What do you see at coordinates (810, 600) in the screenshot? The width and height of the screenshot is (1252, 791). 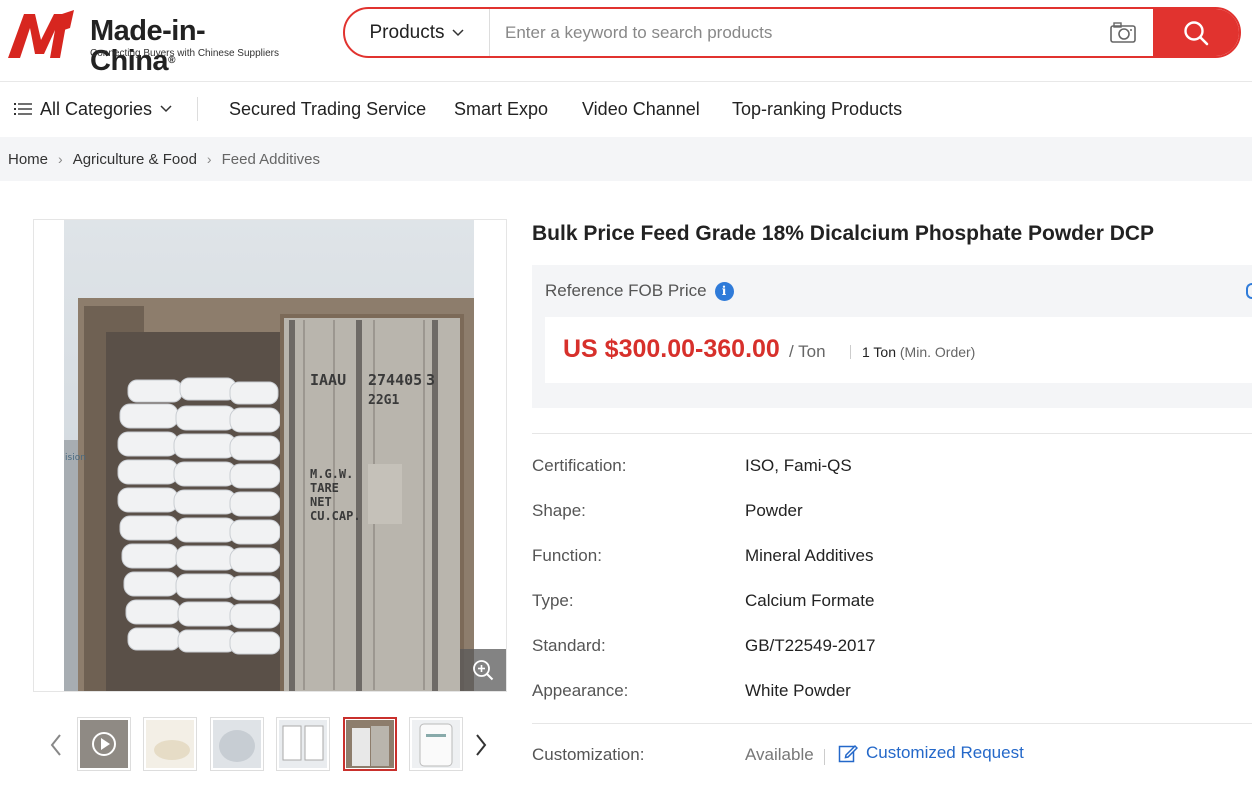 I see `attr-value: Calcium Formate` at bounding box center [810, 600].